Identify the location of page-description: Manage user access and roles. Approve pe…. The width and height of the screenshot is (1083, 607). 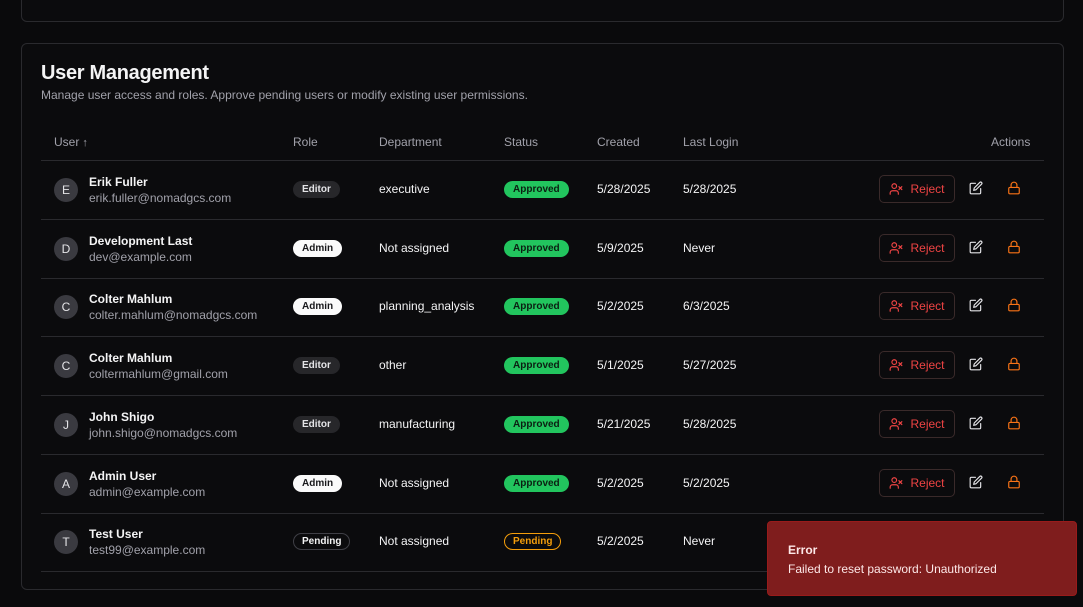
(284, 95).